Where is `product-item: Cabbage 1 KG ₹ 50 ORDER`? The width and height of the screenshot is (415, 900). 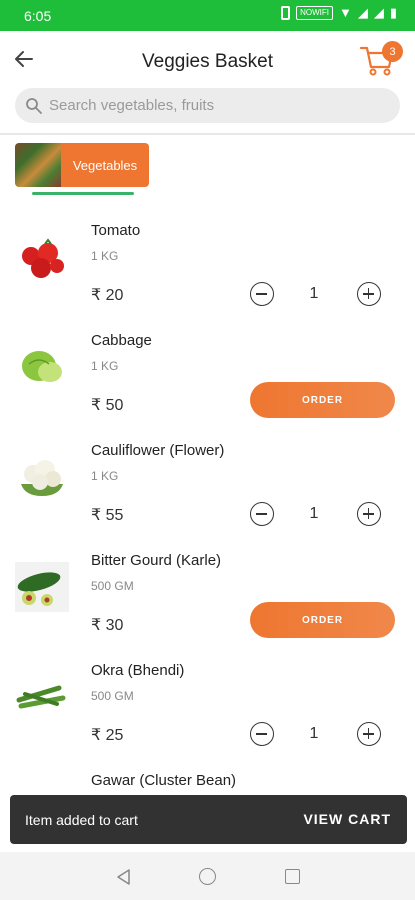
product-item: Cabbage 1 KG ₹ 50 ORDER is located at coordinates (207, 377).